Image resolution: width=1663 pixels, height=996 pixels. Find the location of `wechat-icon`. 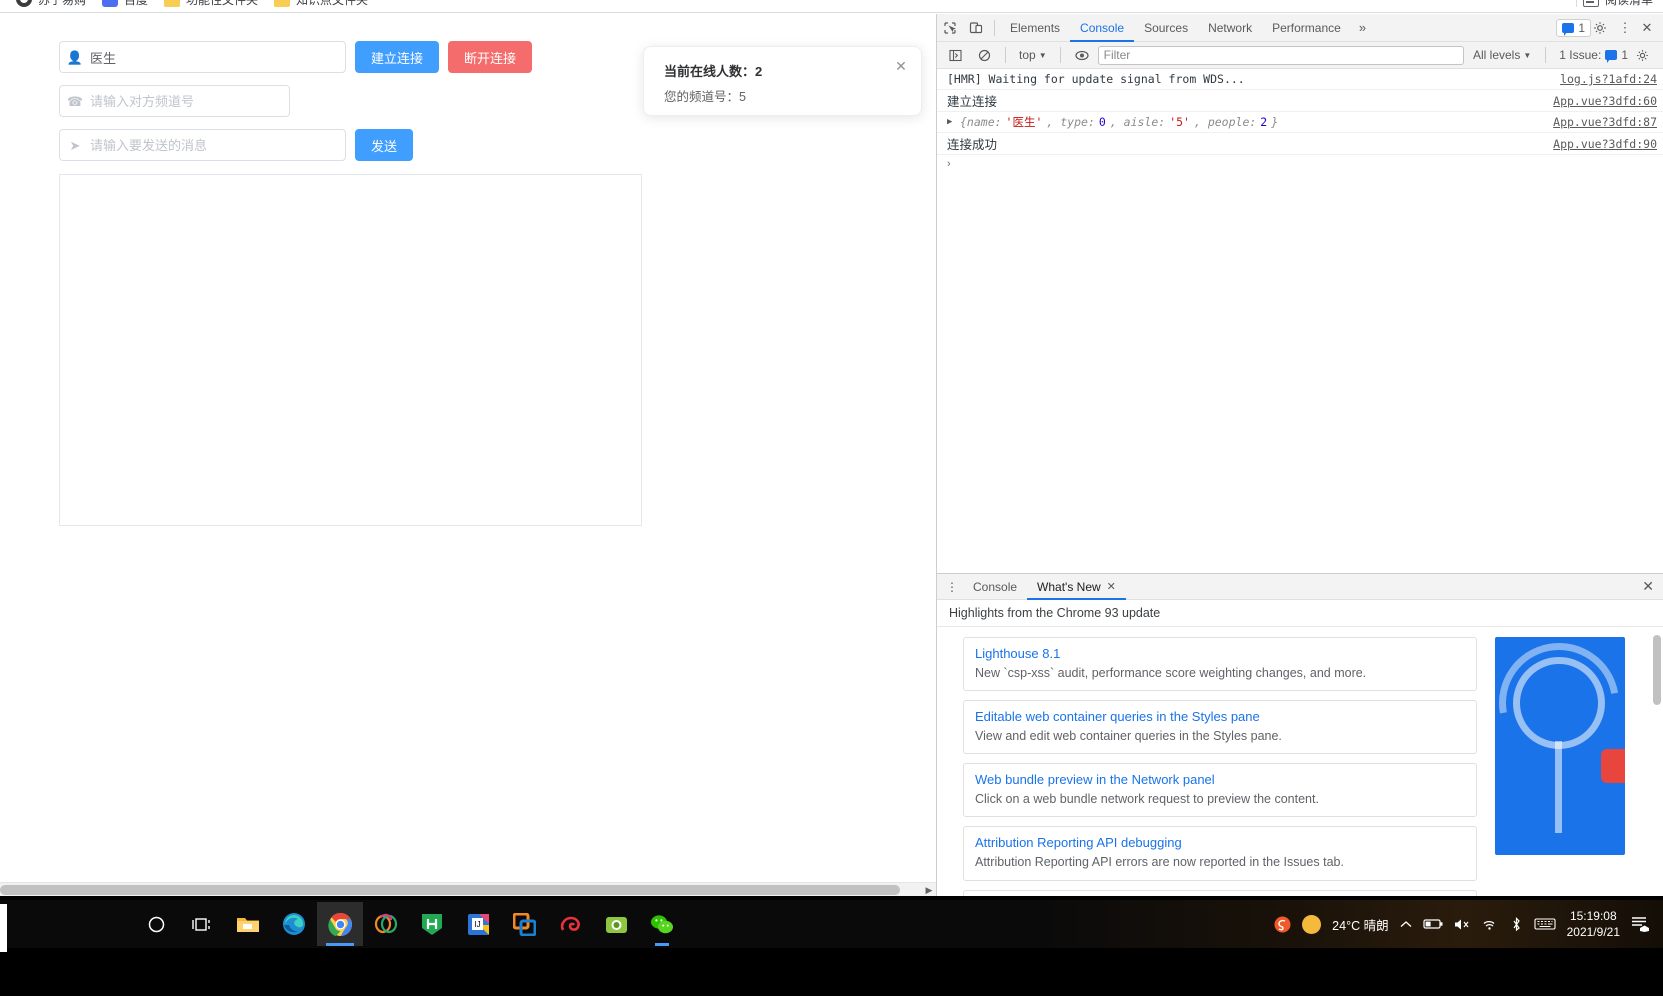

wechat-icon is located at coordinates (662, 924).